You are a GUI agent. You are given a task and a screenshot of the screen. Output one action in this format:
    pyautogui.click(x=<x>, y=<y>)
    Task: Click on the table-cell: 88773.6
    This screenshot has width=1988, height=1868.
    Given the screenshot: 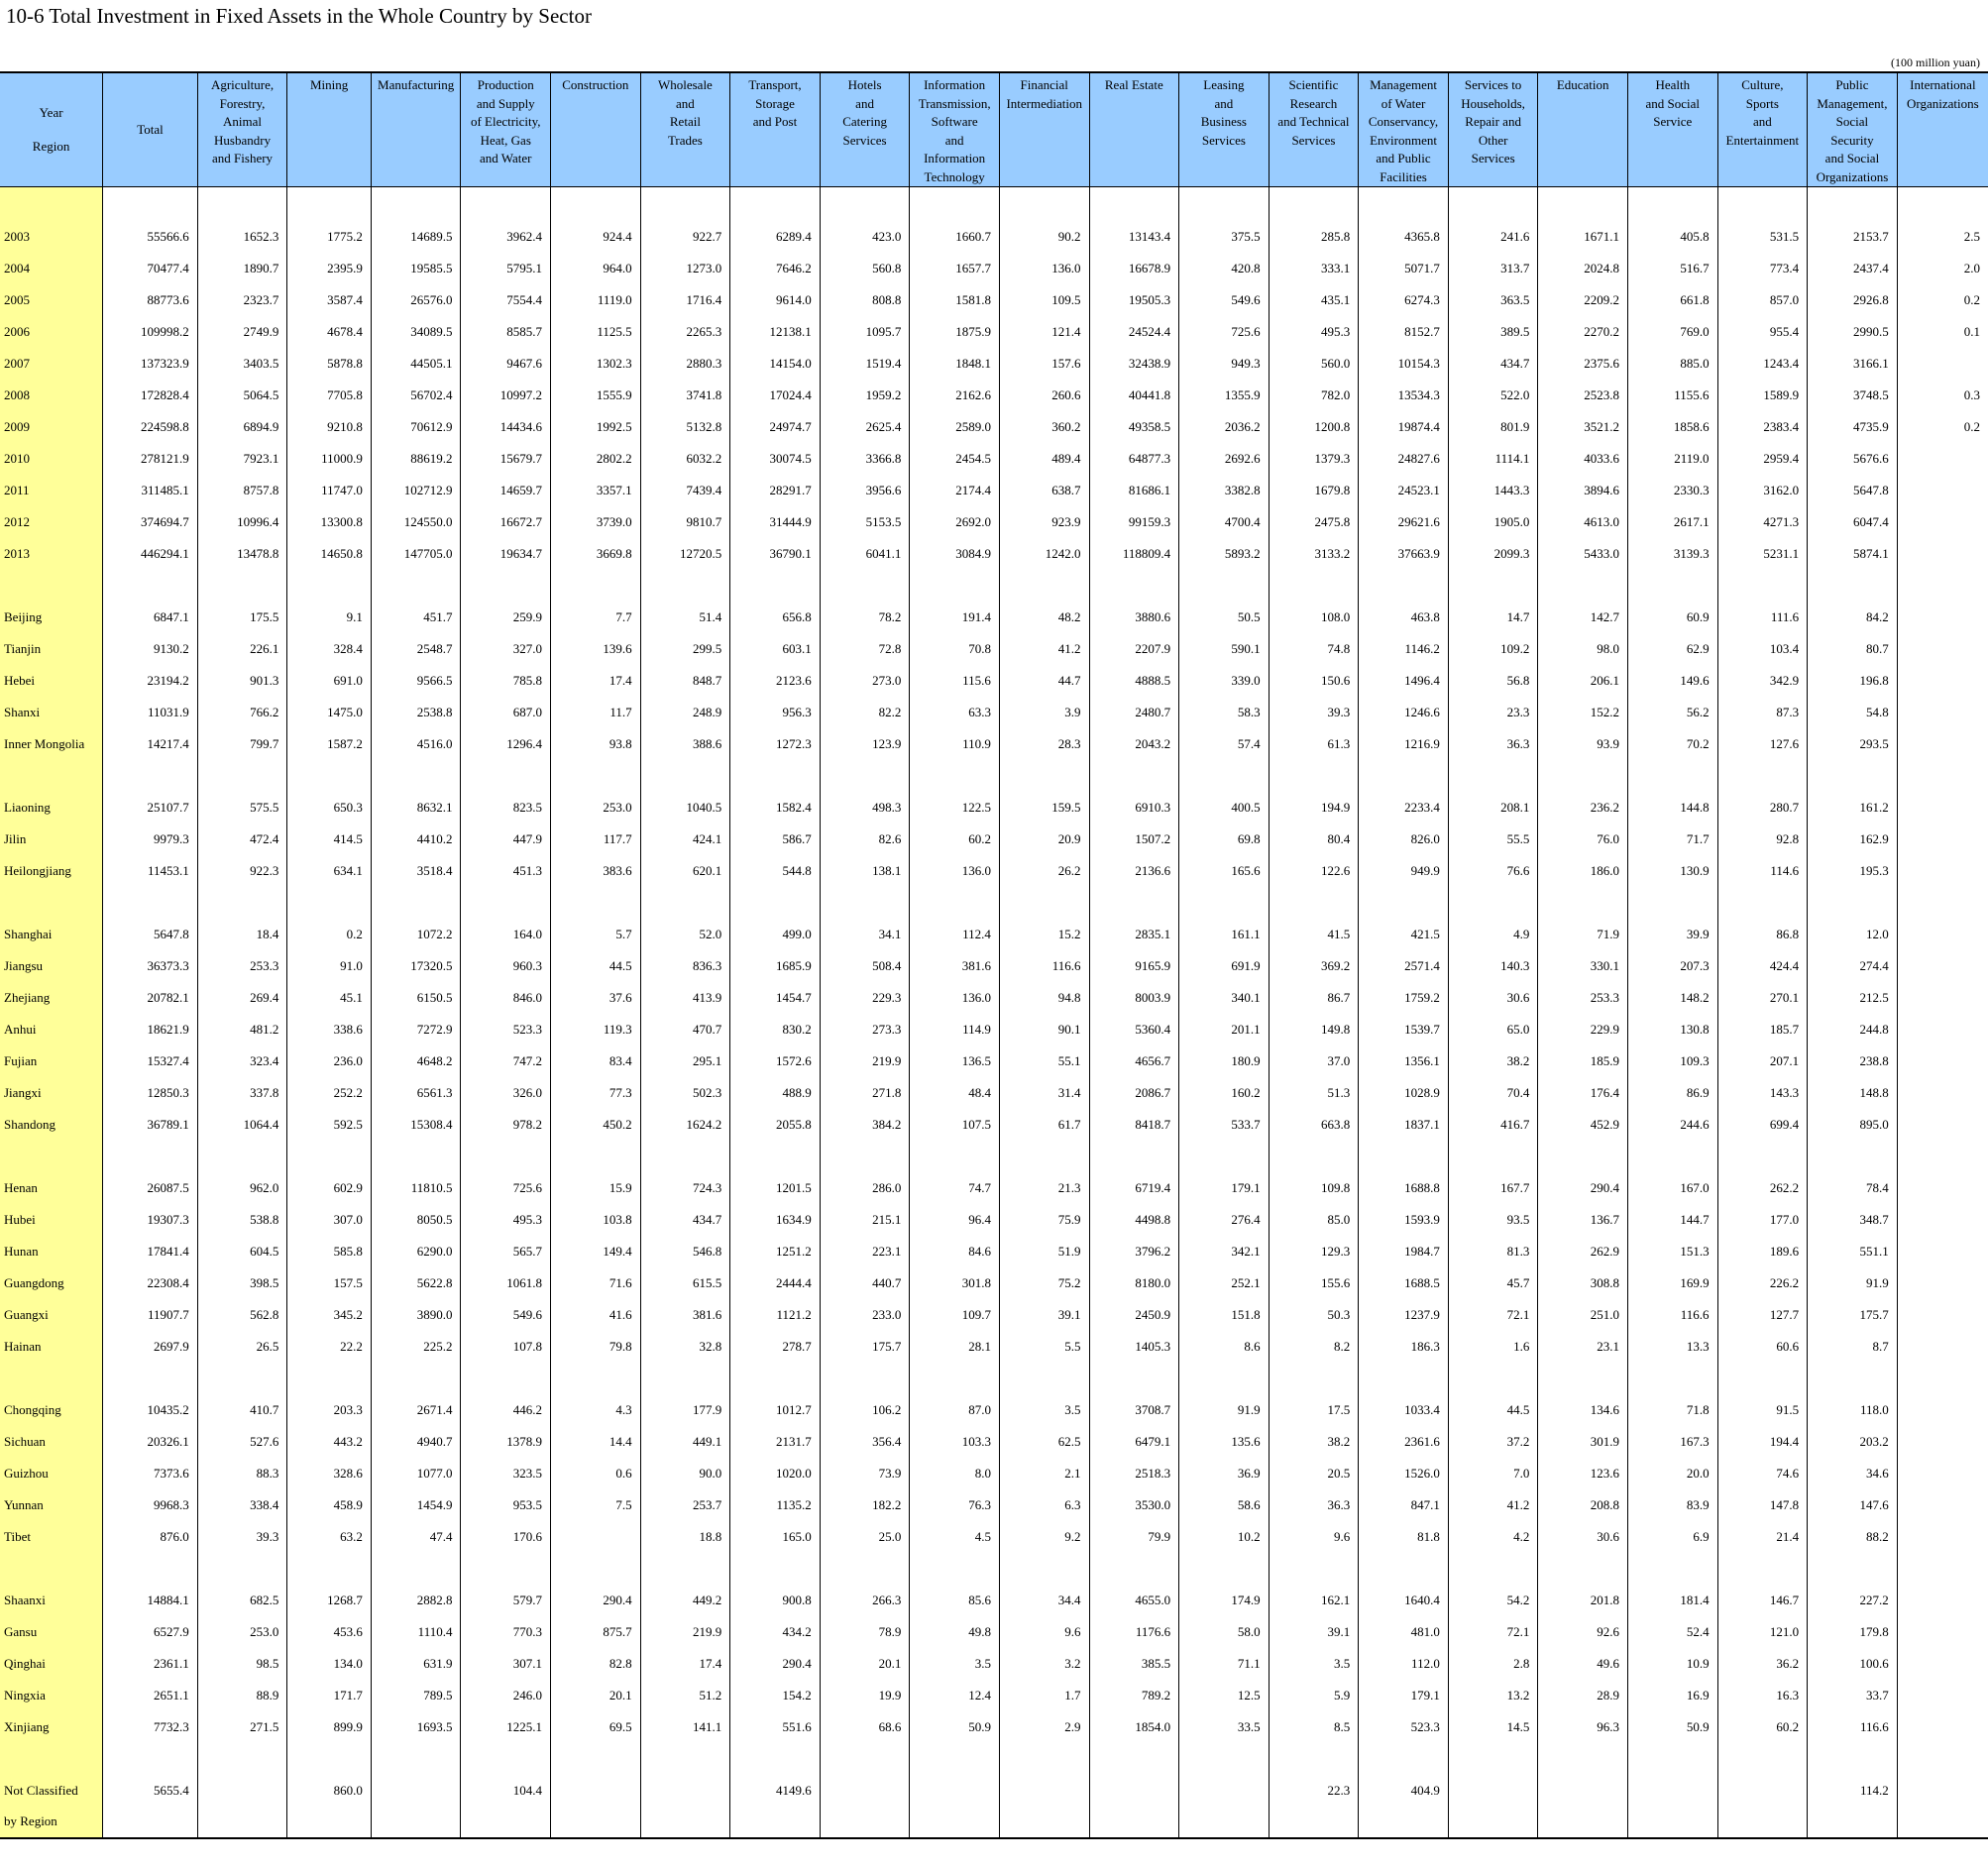 What is the action you would take?
    pyautogui.click(x=150, y=299)
    